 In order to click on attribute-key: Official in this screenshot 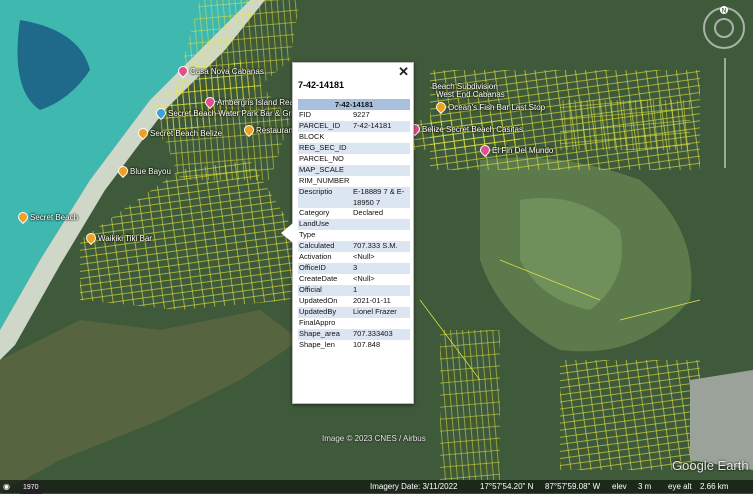, I will do `click(325, 290)`.